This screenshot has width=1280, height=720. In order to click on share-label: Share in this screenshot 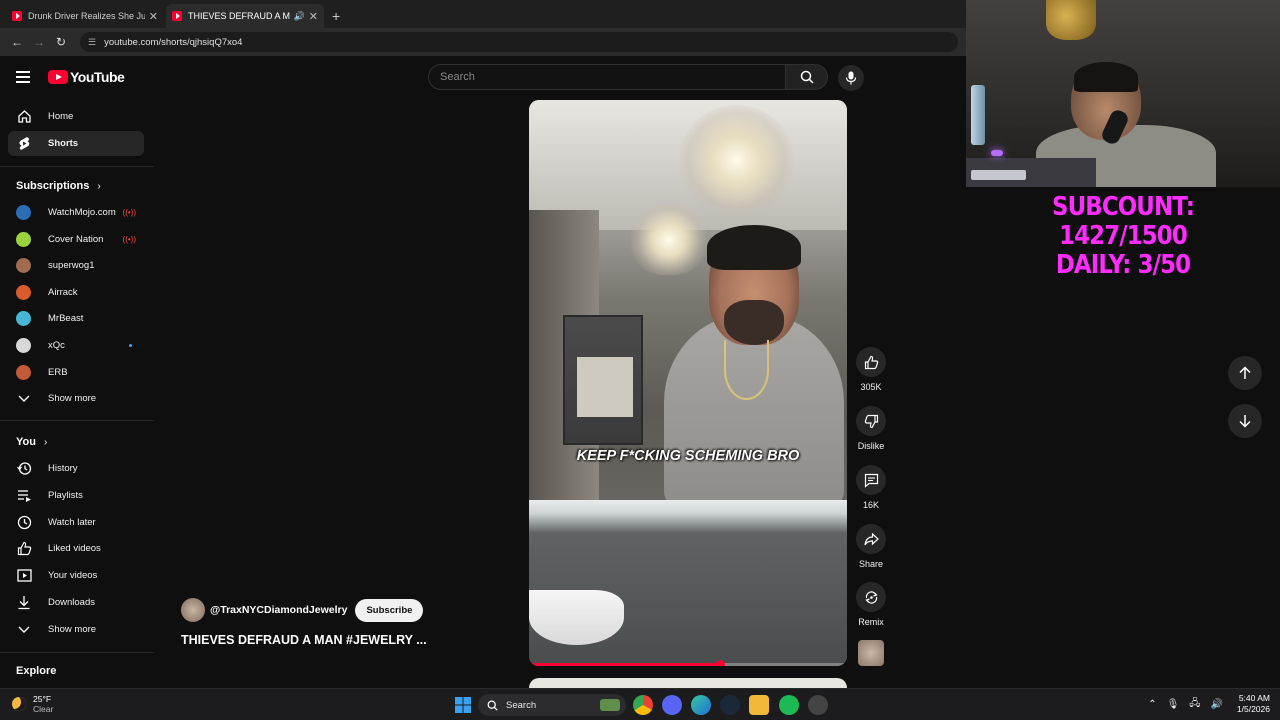, I will do `click(871, 564)`.